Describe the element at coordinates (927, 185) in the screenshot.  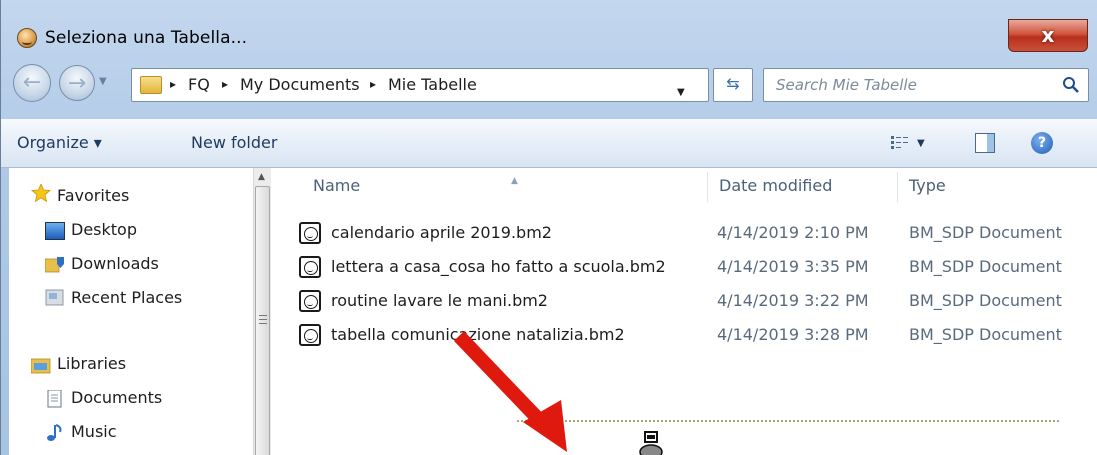
I see `column-header-type: Type` at that location.